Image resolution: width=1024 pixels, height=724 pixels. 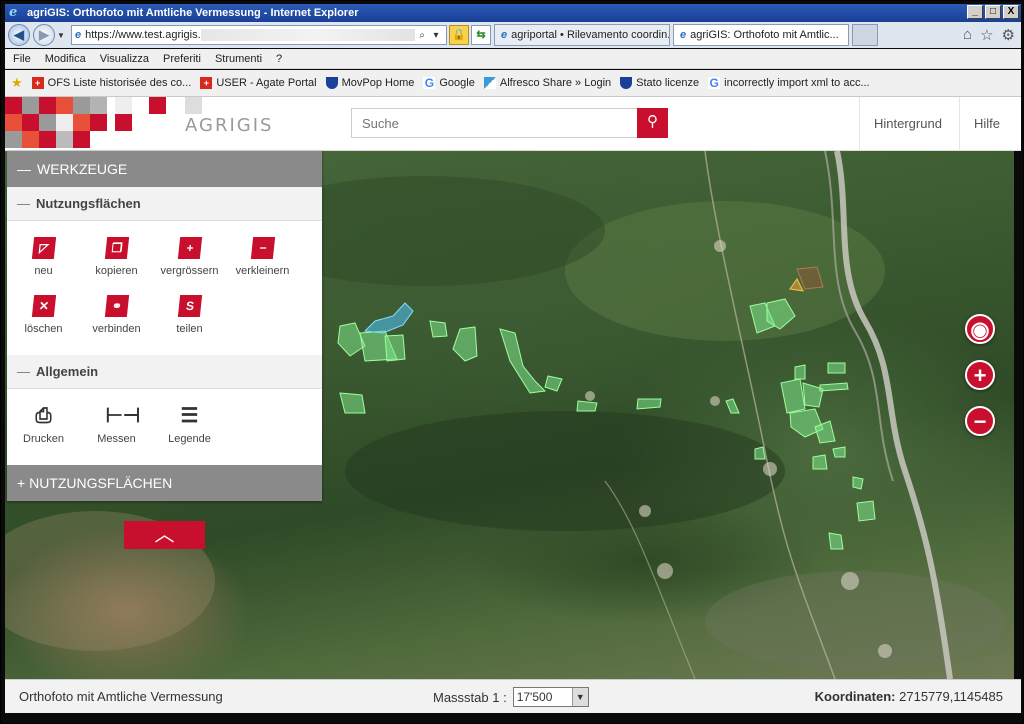 I want to click on favorite-agate: + USER - Agate Portal, so click(x=258, y=83).